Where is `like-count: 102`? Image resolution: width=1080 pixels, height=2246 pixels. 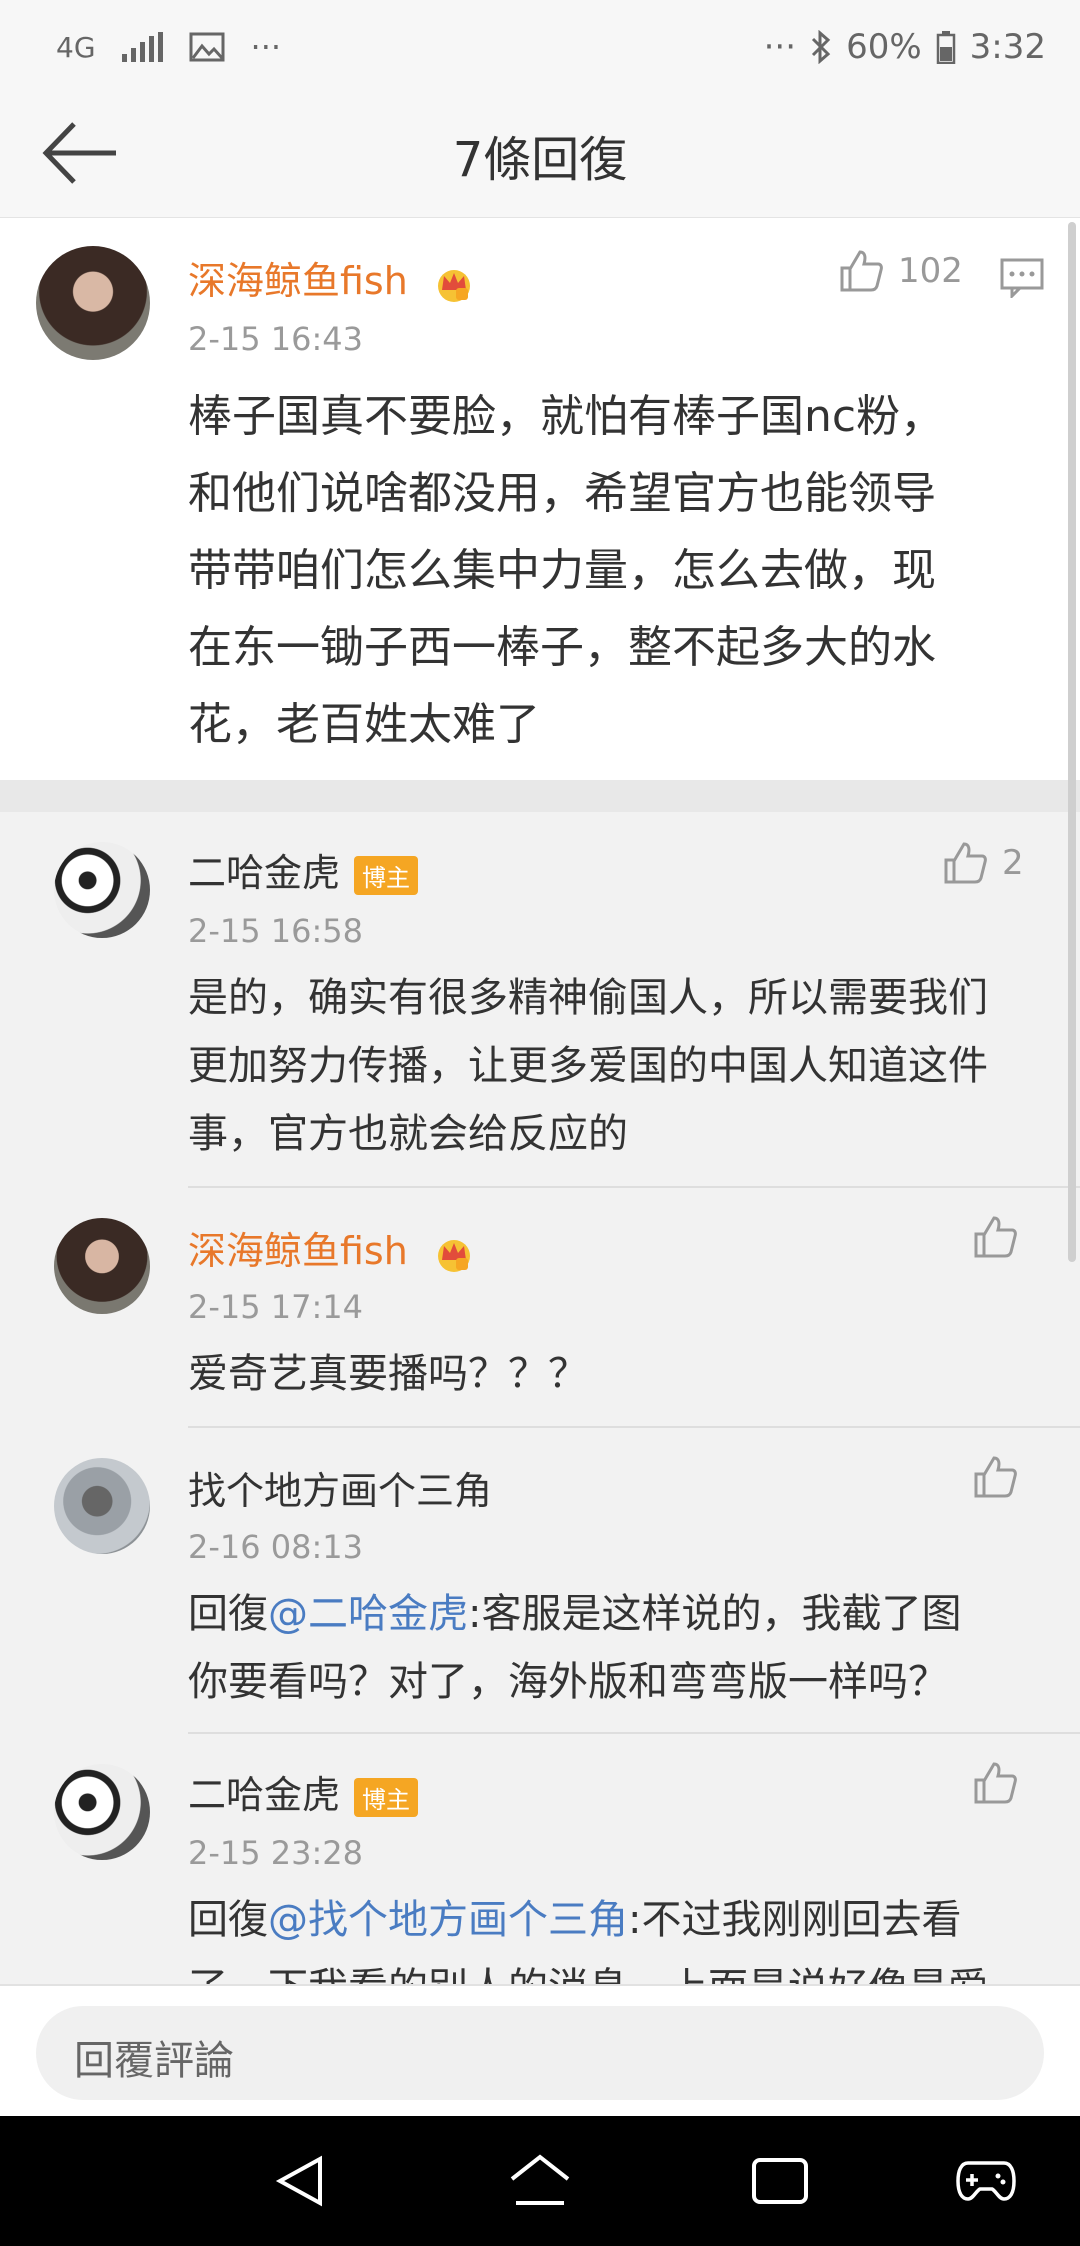
like-count: 102 is located at coordinates (930, 271).